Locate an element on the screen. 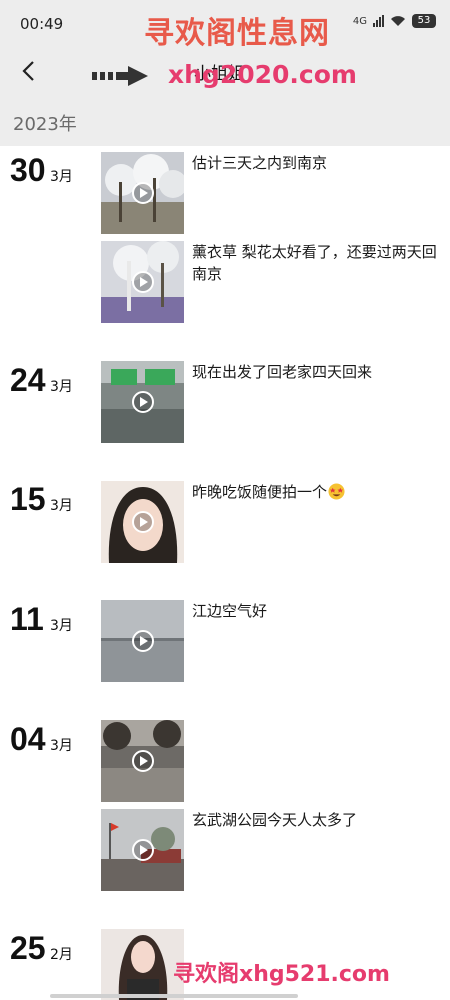 The height and width of the screenshot is (1000, 450). post-caption: 玄武湖公园今天人太多了 is located at coordinates (275, 820).